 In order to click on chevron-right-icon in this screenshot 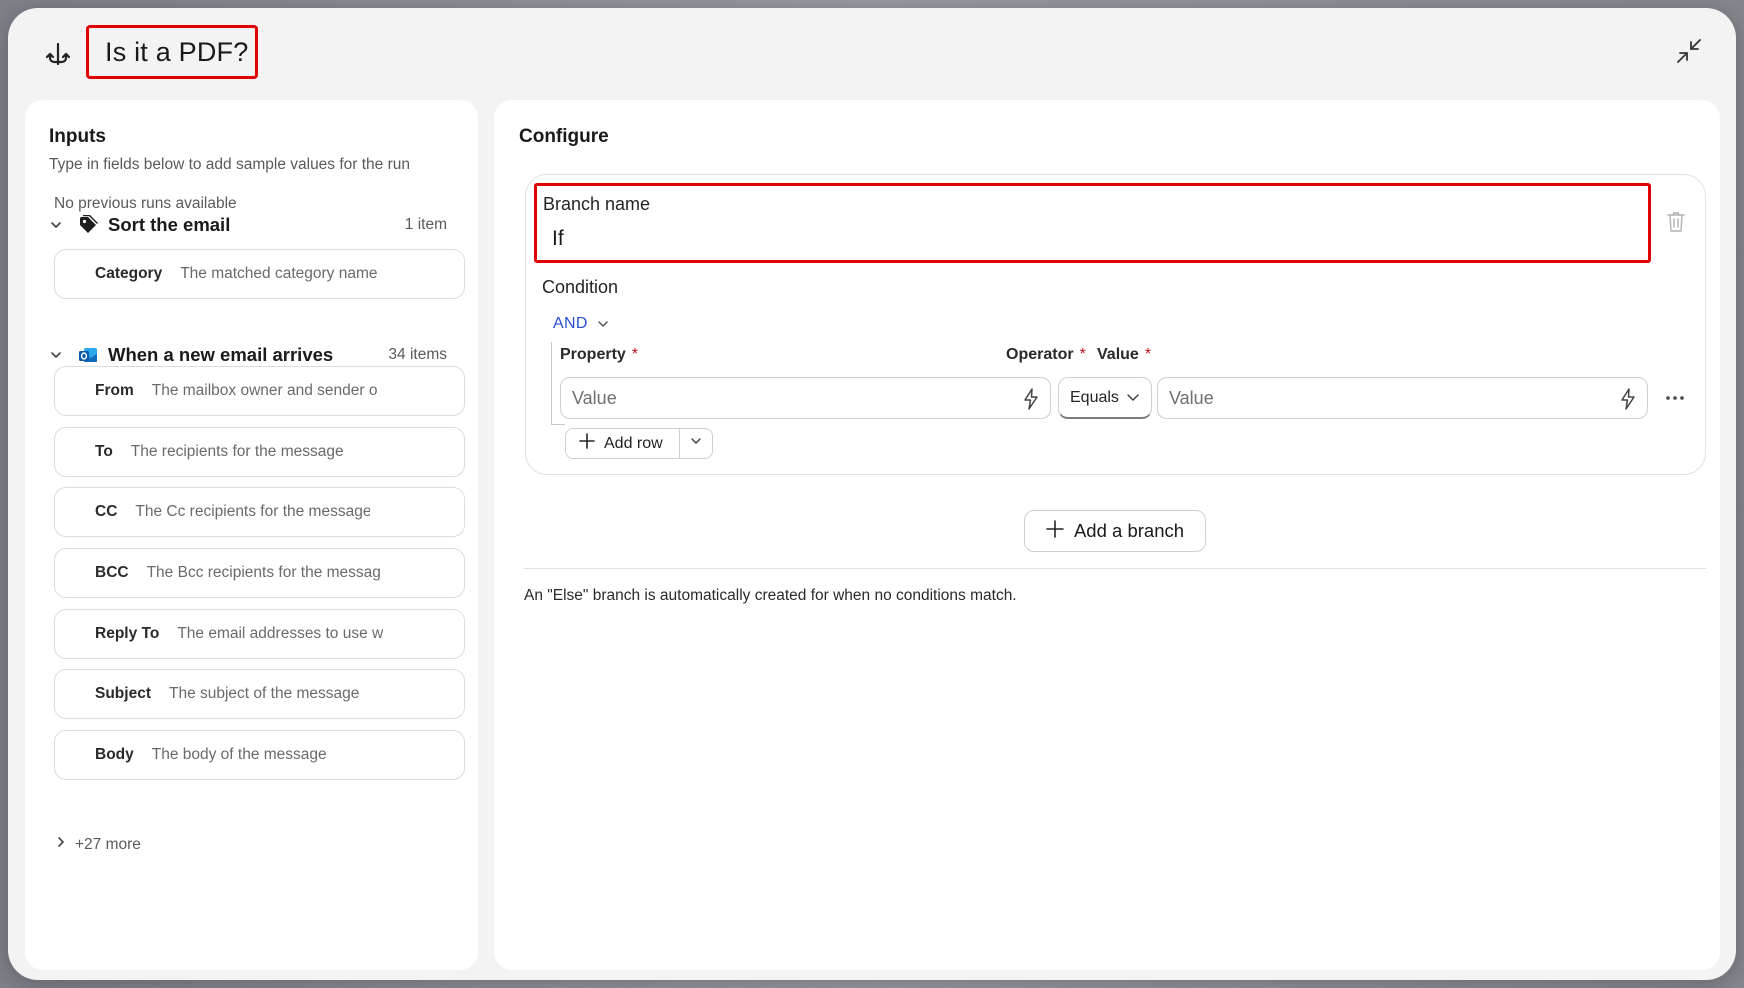, I will do `click(61, 844)`.